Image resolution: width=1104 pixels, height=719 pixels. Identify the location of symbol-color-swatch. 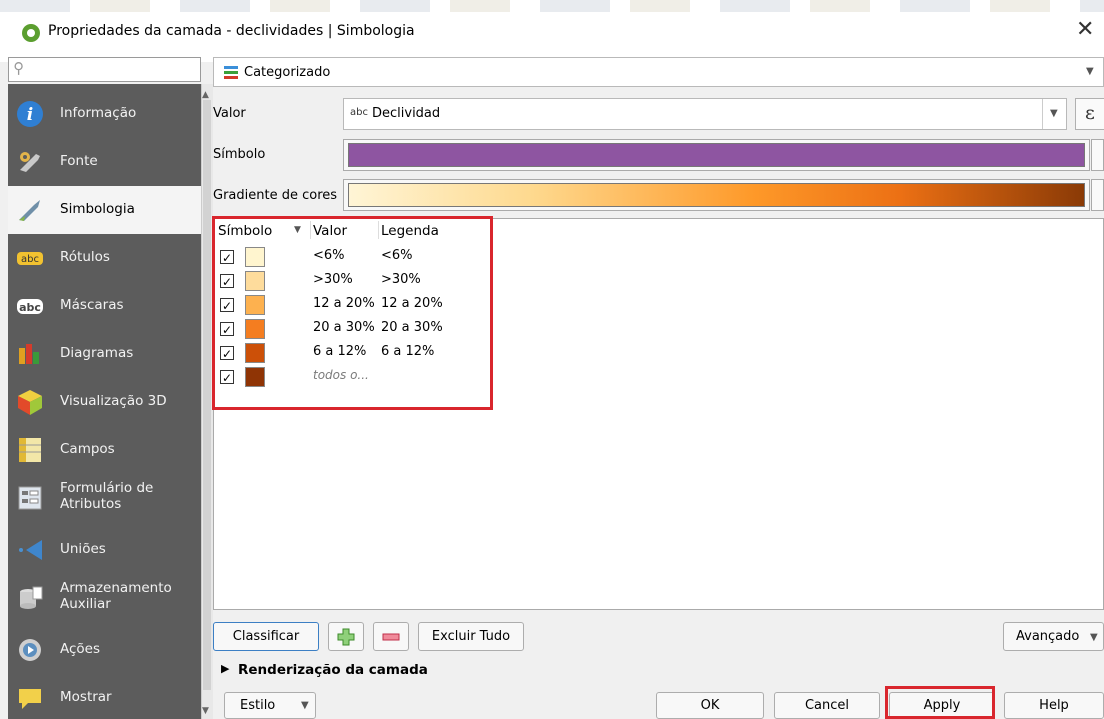
(716, 155).